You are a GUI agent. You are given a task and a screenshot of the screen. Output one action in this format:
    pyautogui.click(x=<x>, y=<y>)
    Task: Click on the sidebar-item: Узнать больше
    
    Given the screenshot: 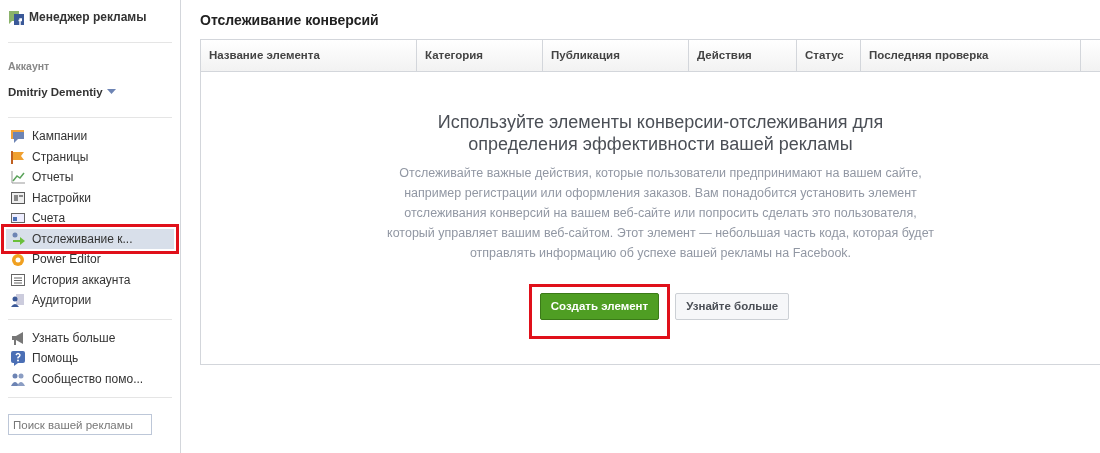 What is the action you would take?
    pyautogui.click(x=90, y=337)
    